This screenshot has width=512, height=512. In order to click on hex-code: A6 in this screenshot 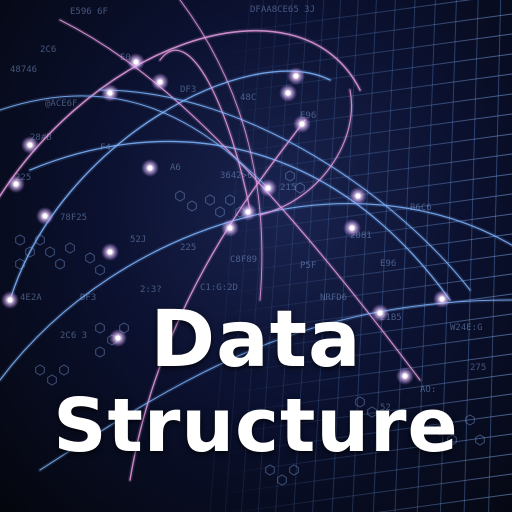, I will do `click(175, 168)`.